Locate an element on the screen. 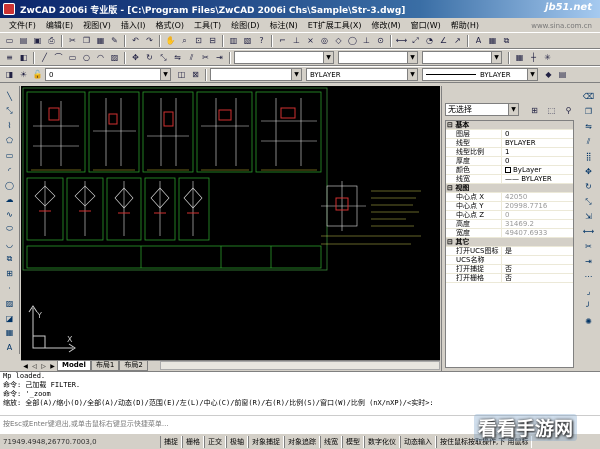 The width and height of the screenshot is (600, 449). menu-tools: 工具(T) is located at coordinates (207, 25).